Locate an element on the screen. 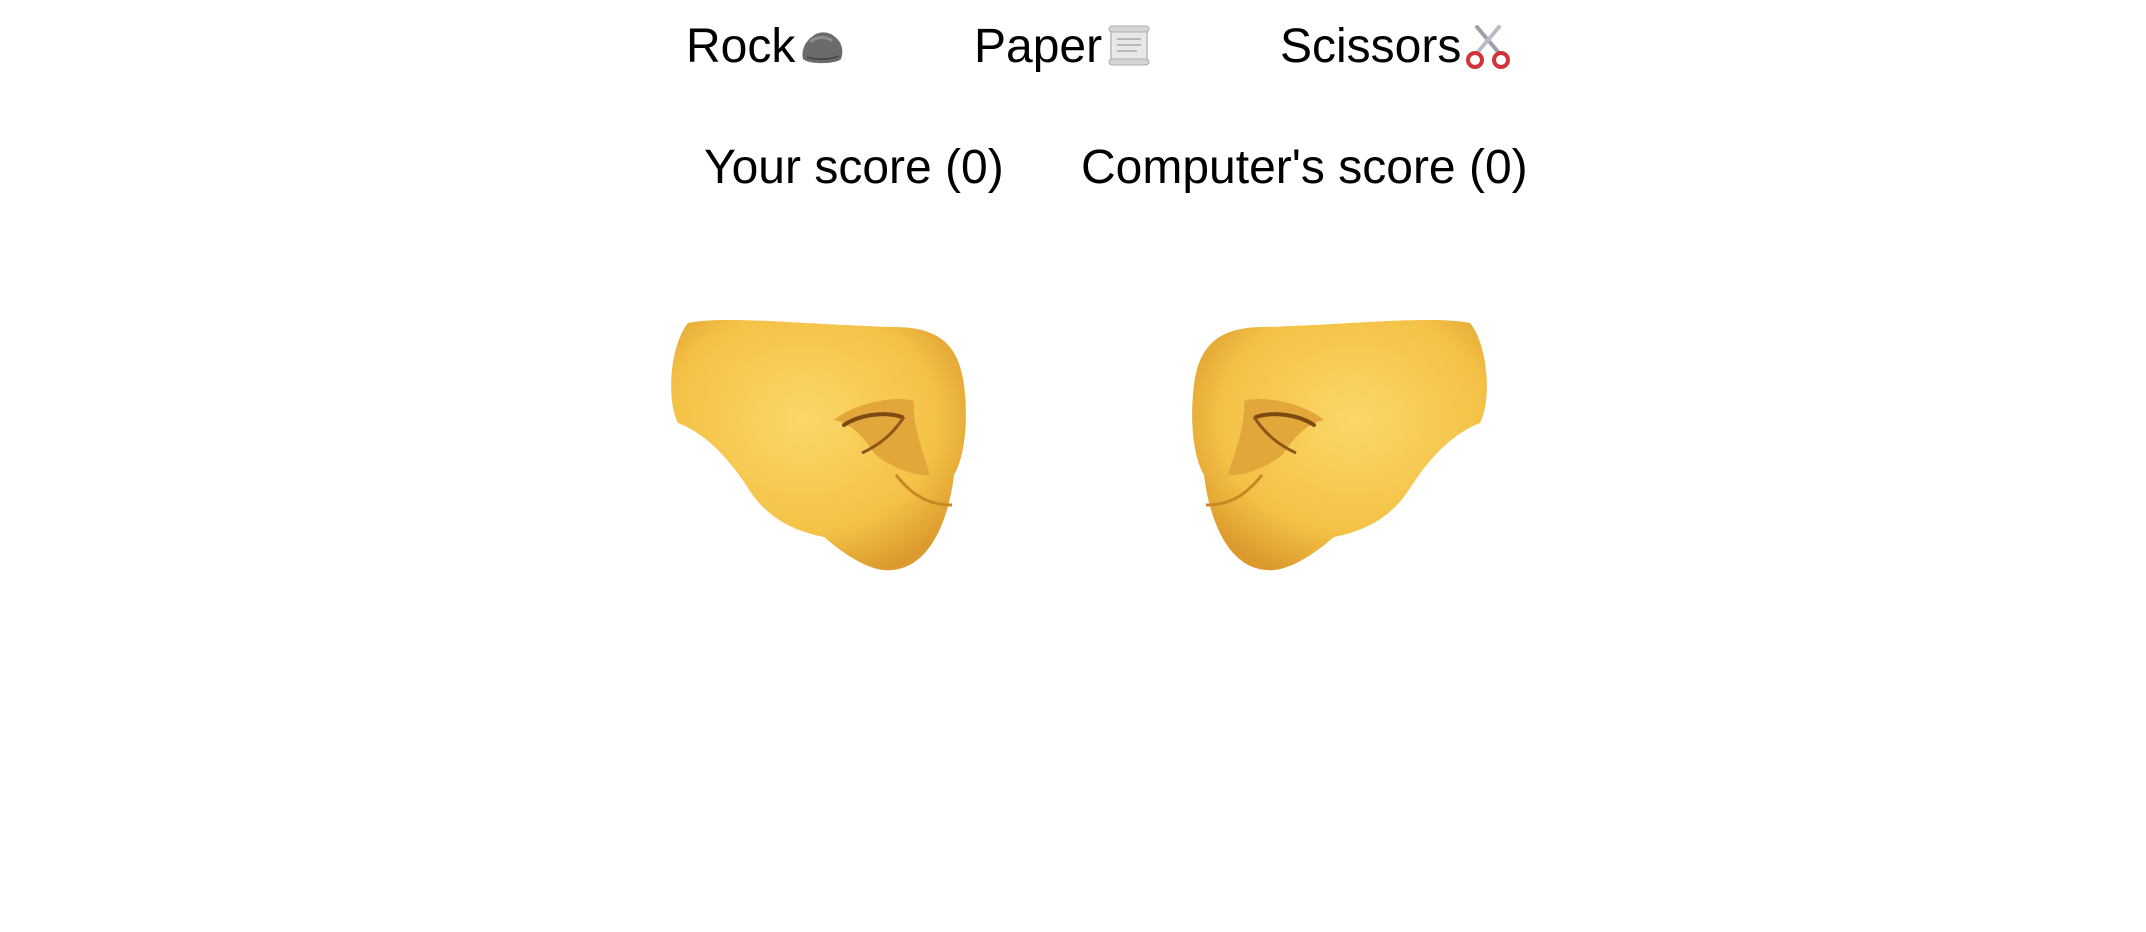 This screenshot has width=2146, height=932. scissors-label: Scissors is located at coordinates (1371, 46).